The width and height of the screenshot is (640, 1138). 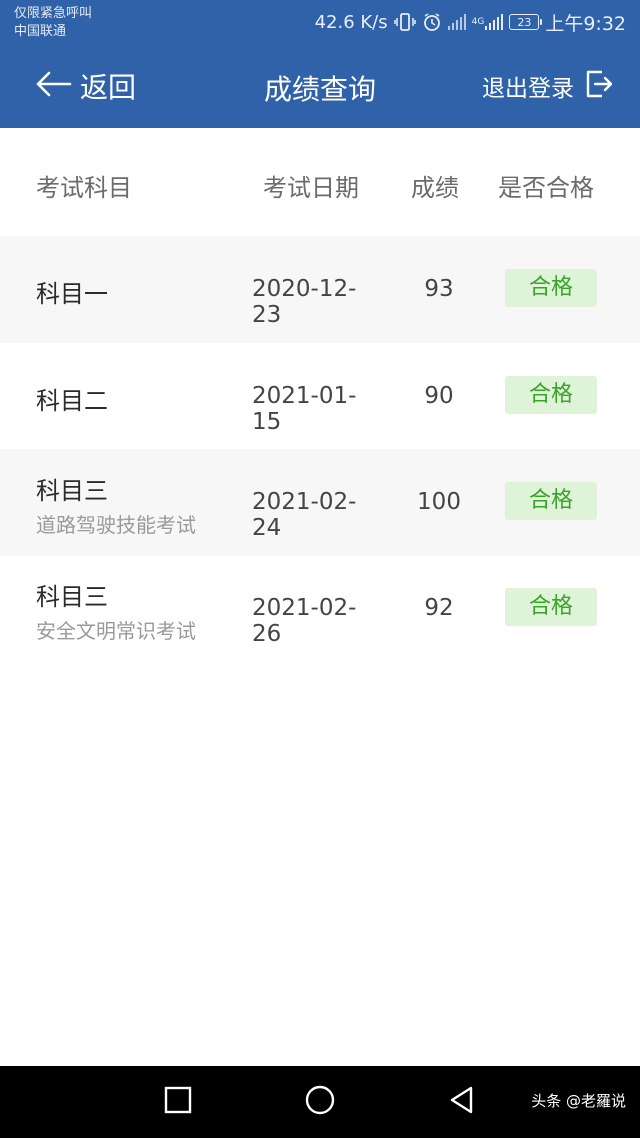 I want to click on logout-label: 退出登录, so click(x=528, y=89).